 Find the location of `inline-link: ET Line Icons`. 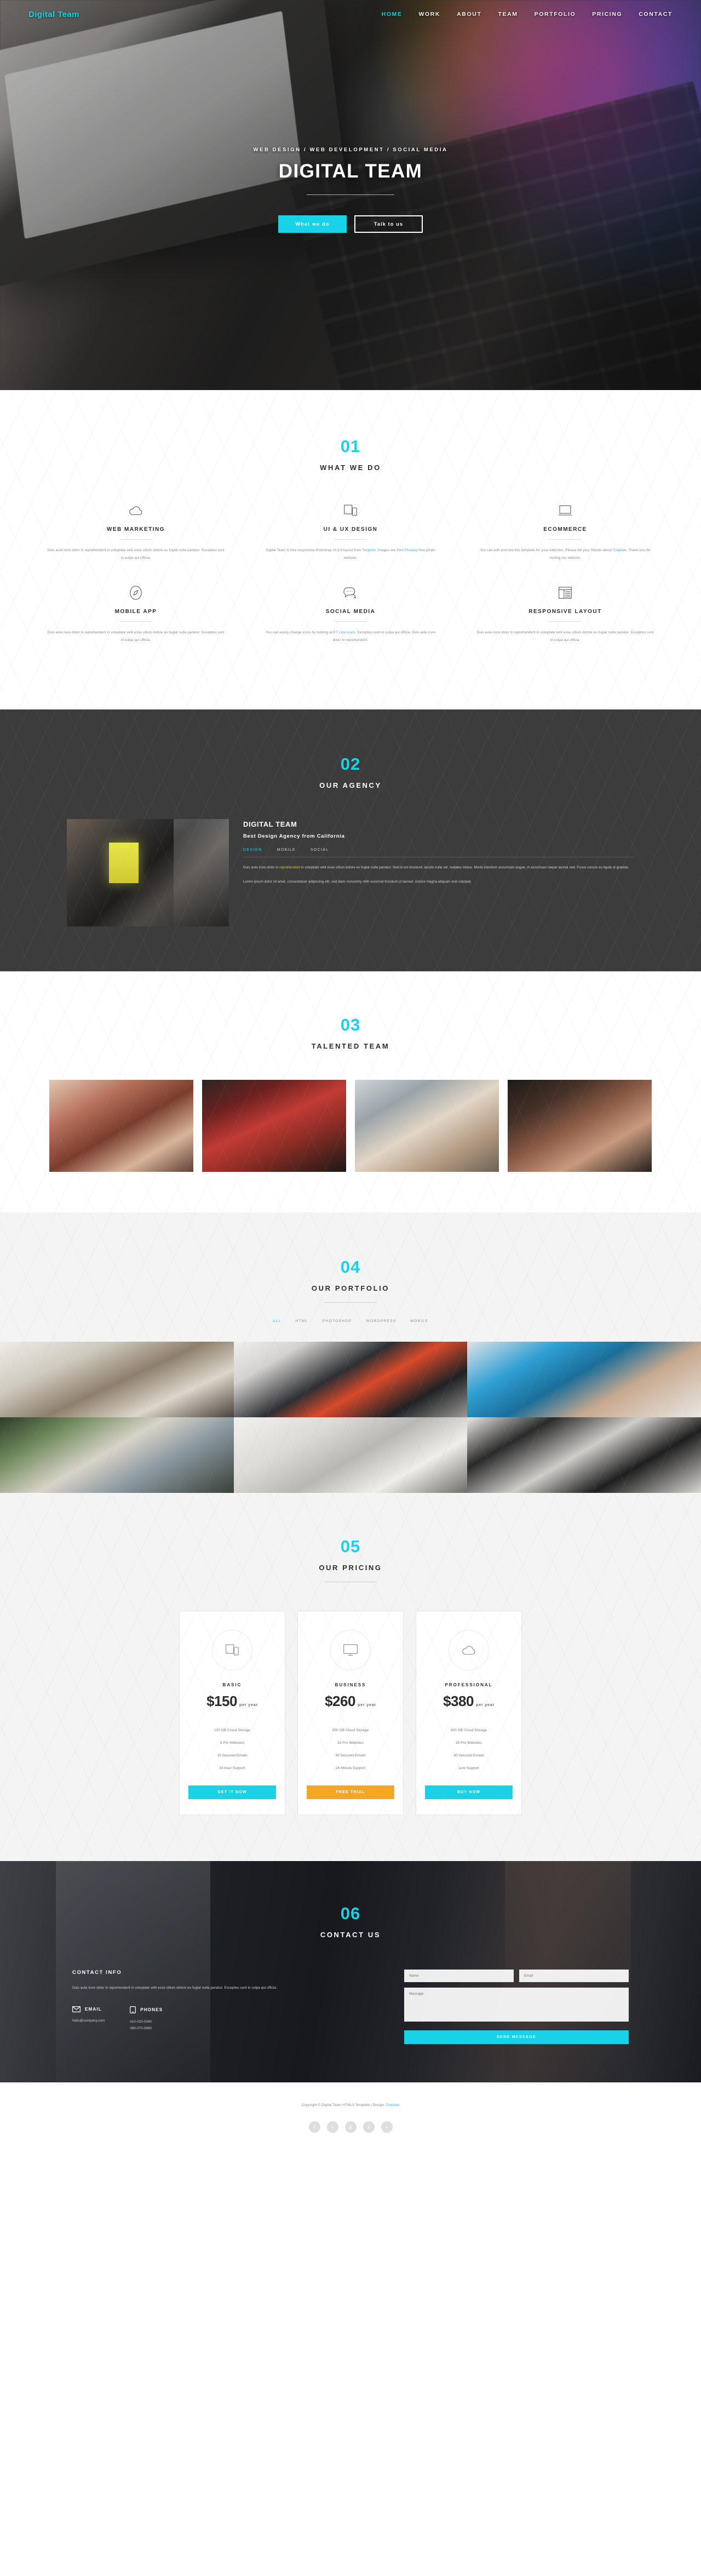

inline-link: ET Line Icons is located at coordinates (344, 632).